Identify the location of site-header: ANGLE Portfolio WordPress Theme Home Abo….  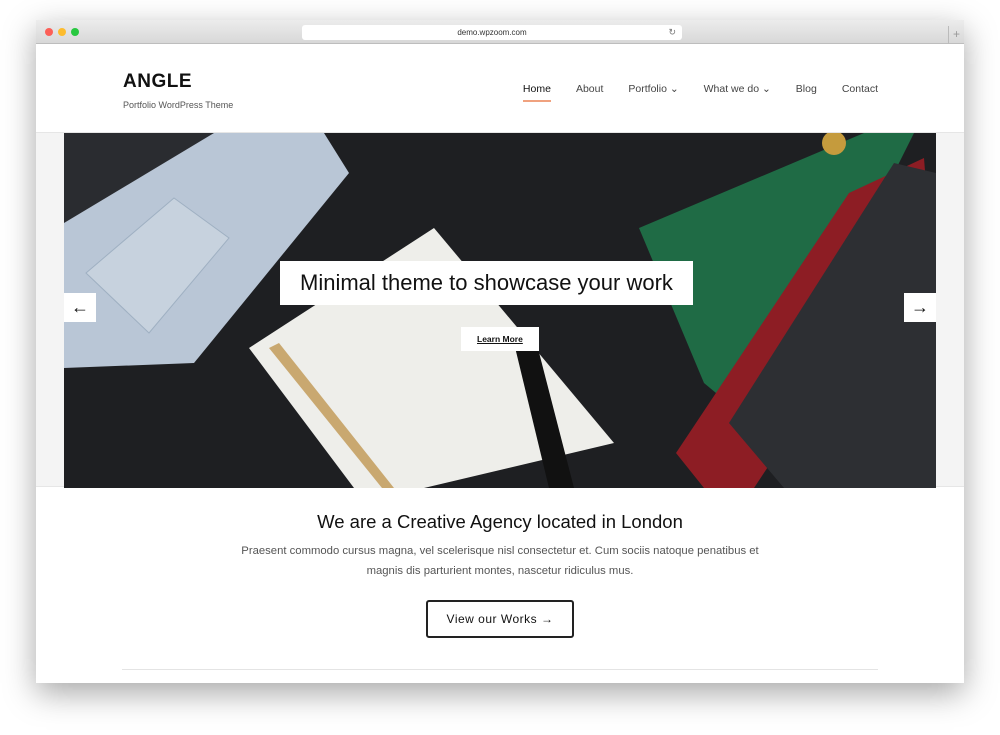
(500, 88).